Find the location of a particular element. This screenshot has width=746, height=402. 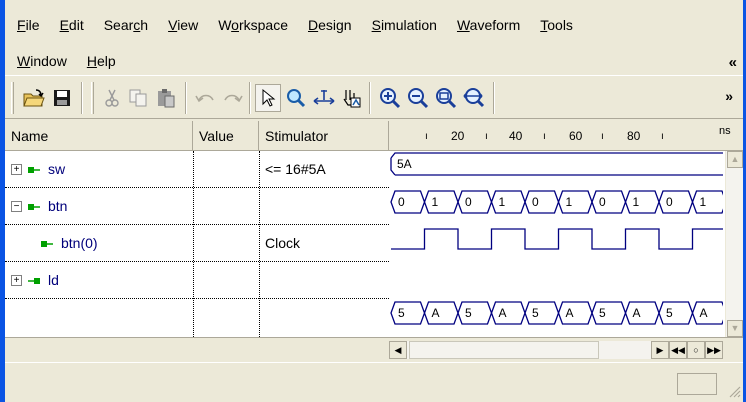

menu-accelerator: F is located at coordinates (21, 25).